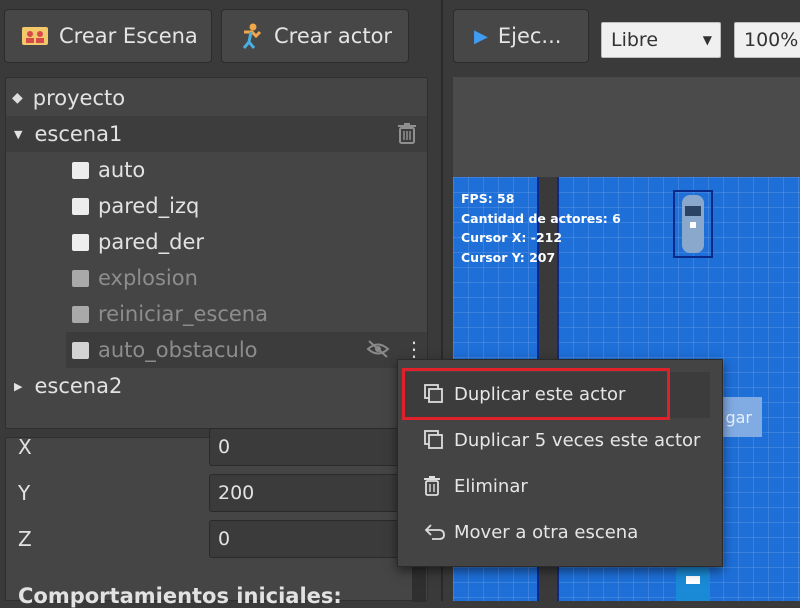 The height and width of the screenshot is (608, 800). I want to click on actor-label: auto, so click(122, 170).